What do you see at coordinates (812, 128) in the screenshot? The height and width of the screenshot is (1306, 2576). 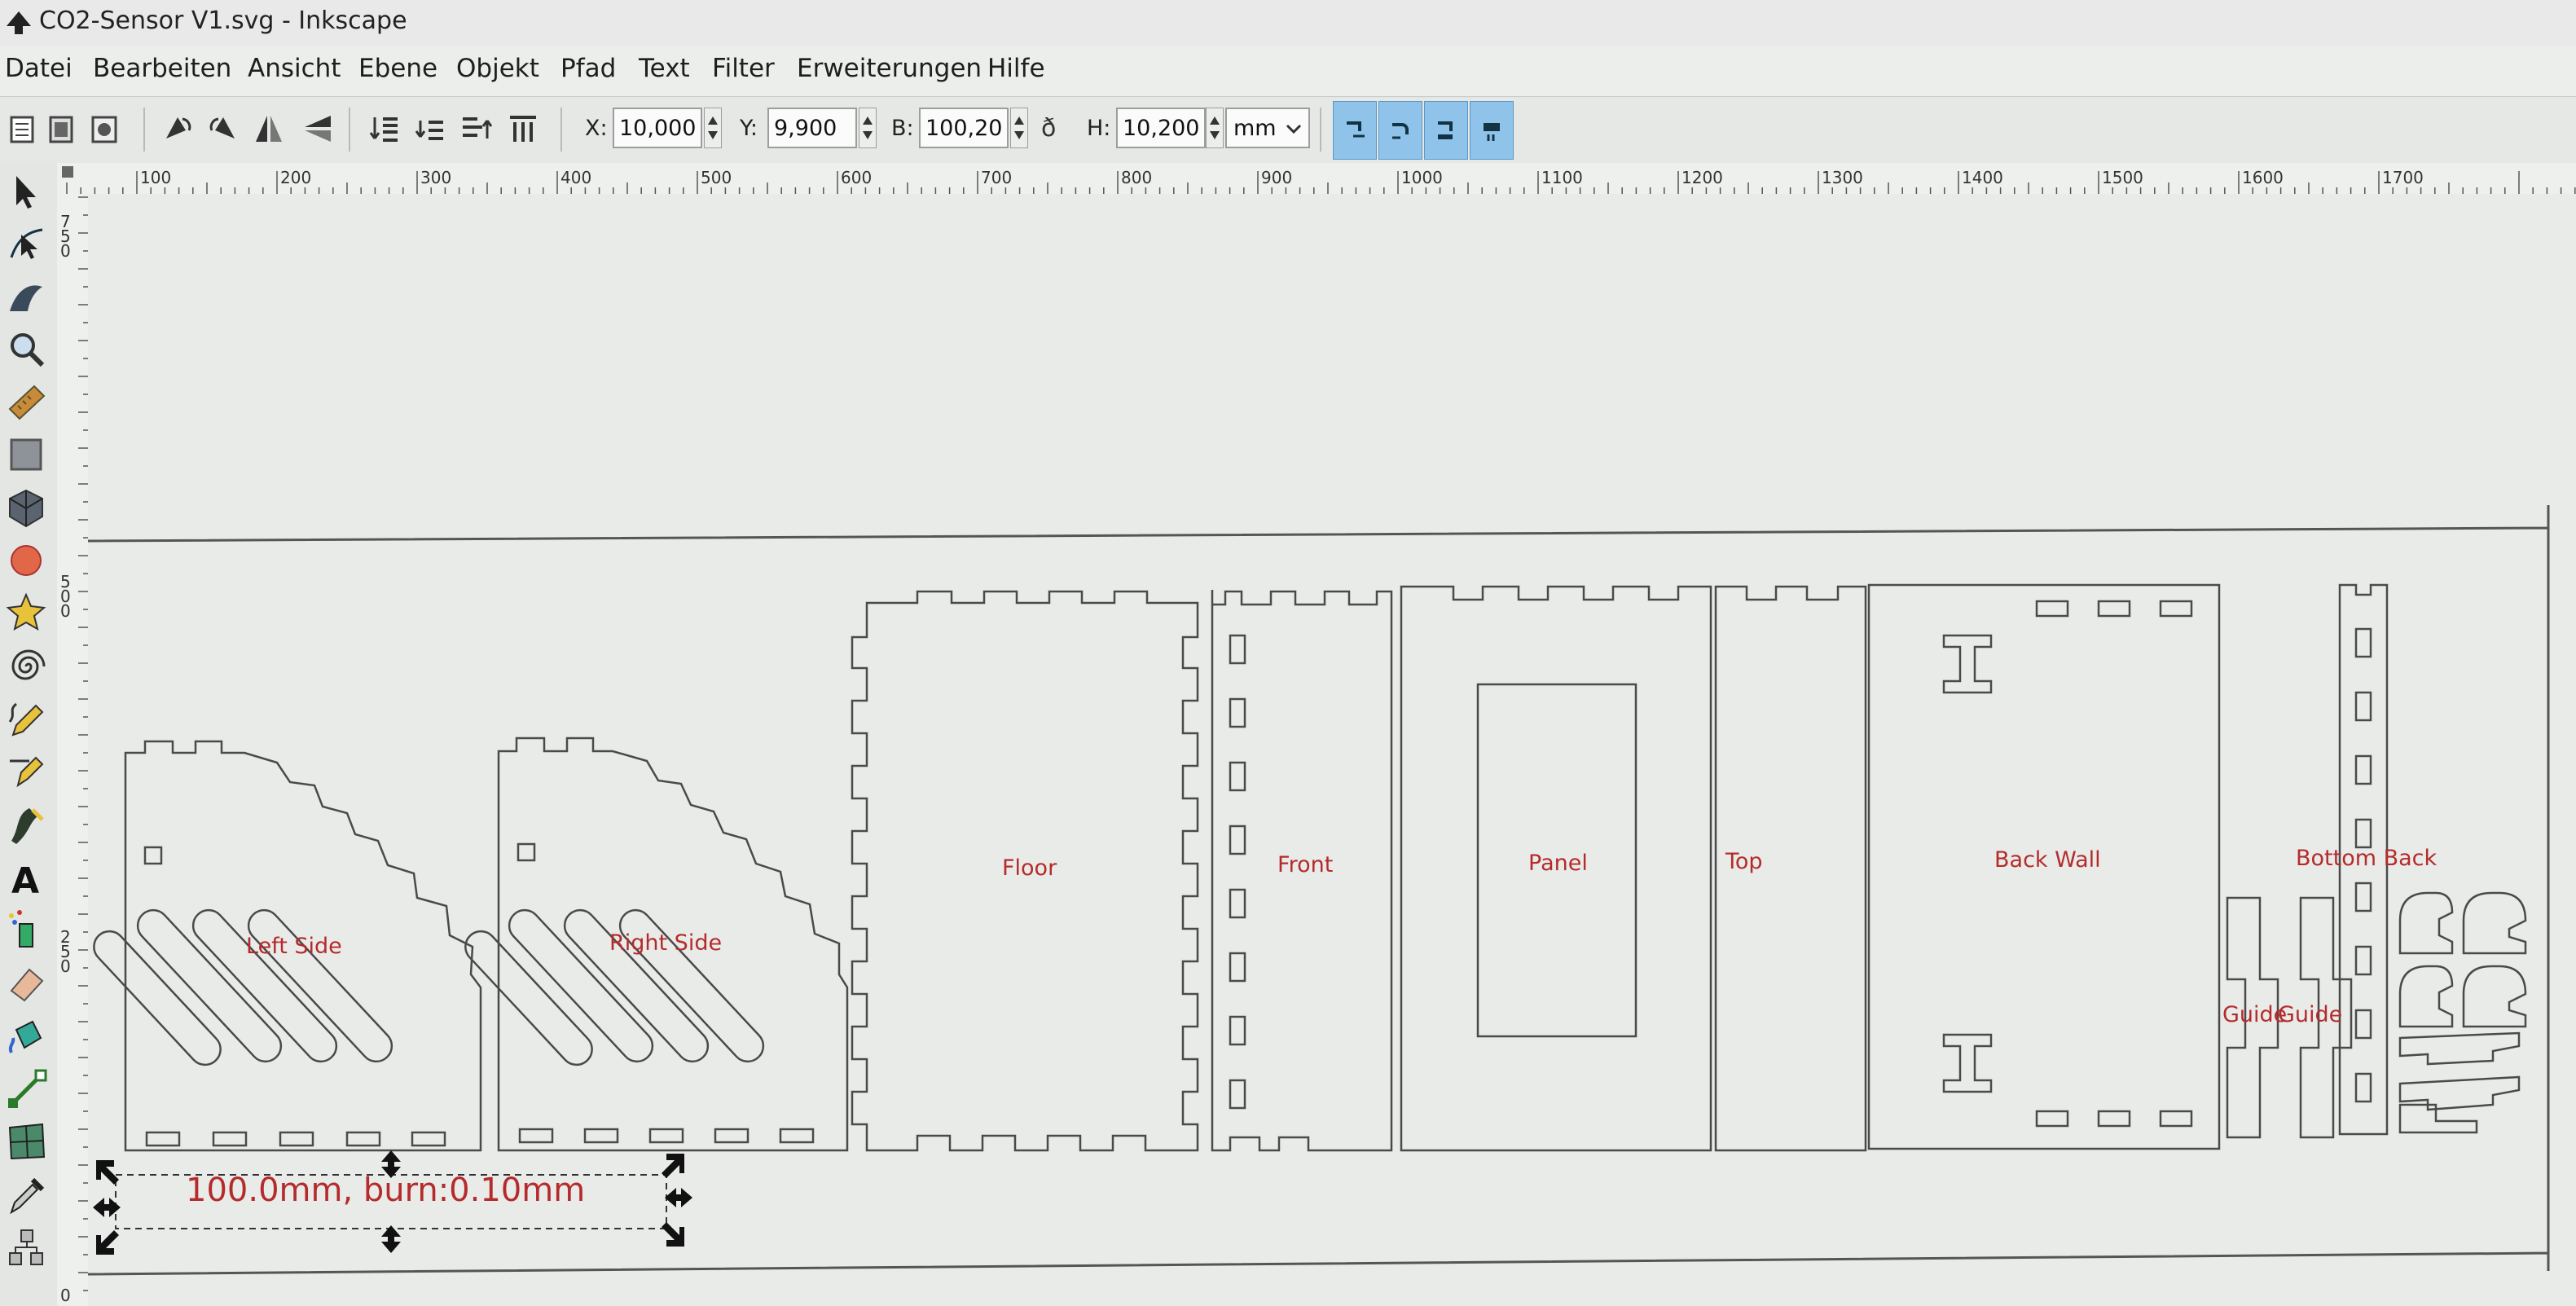 I see `y-field` at bounding box center [812, 128].